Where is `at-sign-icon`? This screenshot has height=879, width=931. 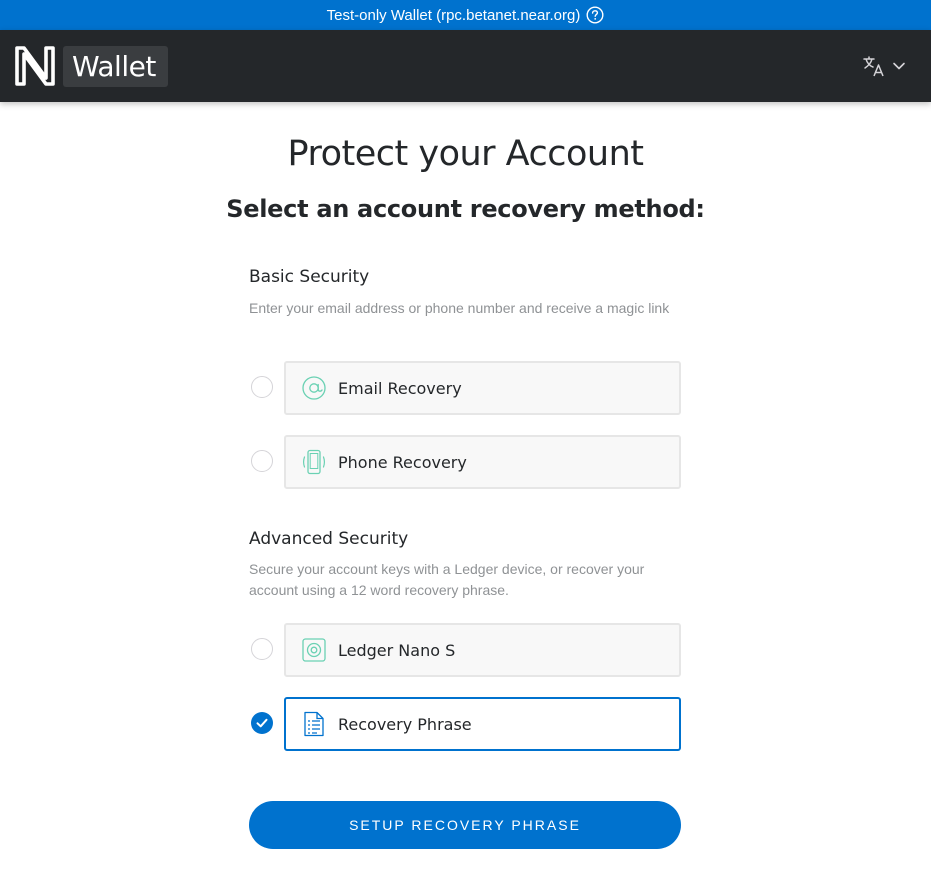
at-sign-icon is located at coordinates (314, 388).